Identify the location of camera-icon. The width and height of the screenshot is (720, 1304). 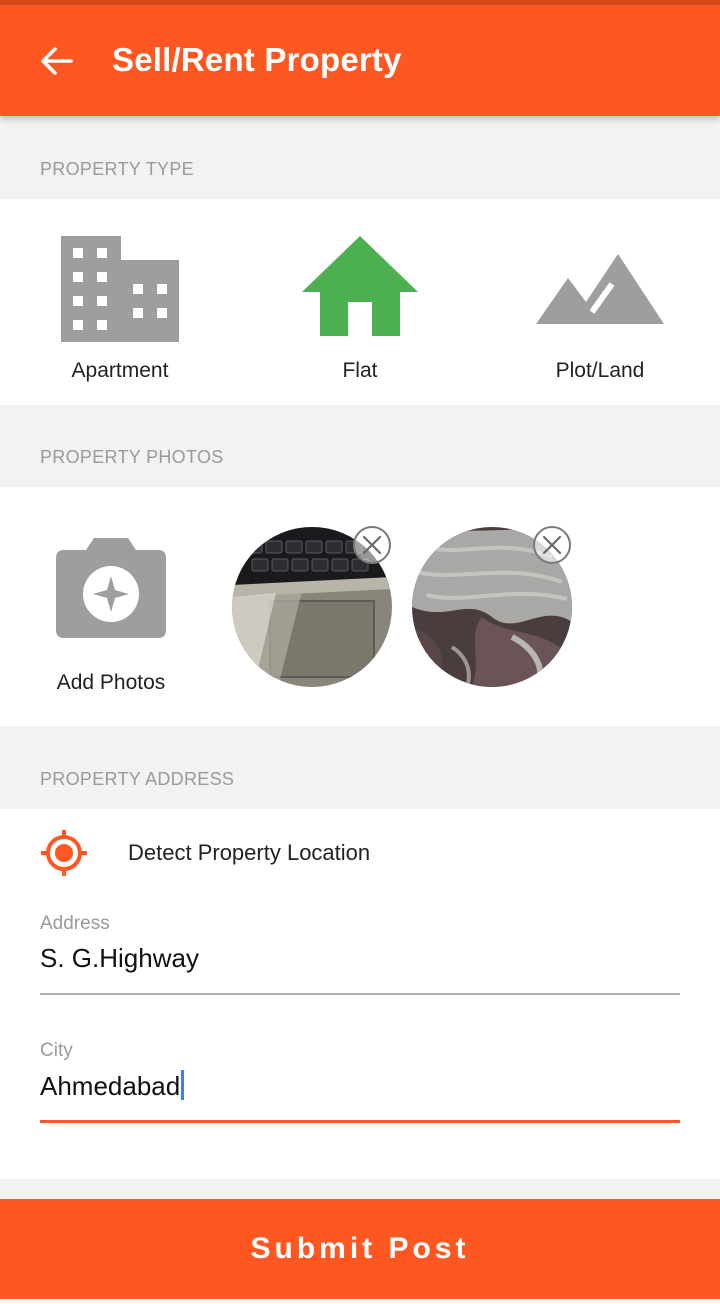
(111, 588).